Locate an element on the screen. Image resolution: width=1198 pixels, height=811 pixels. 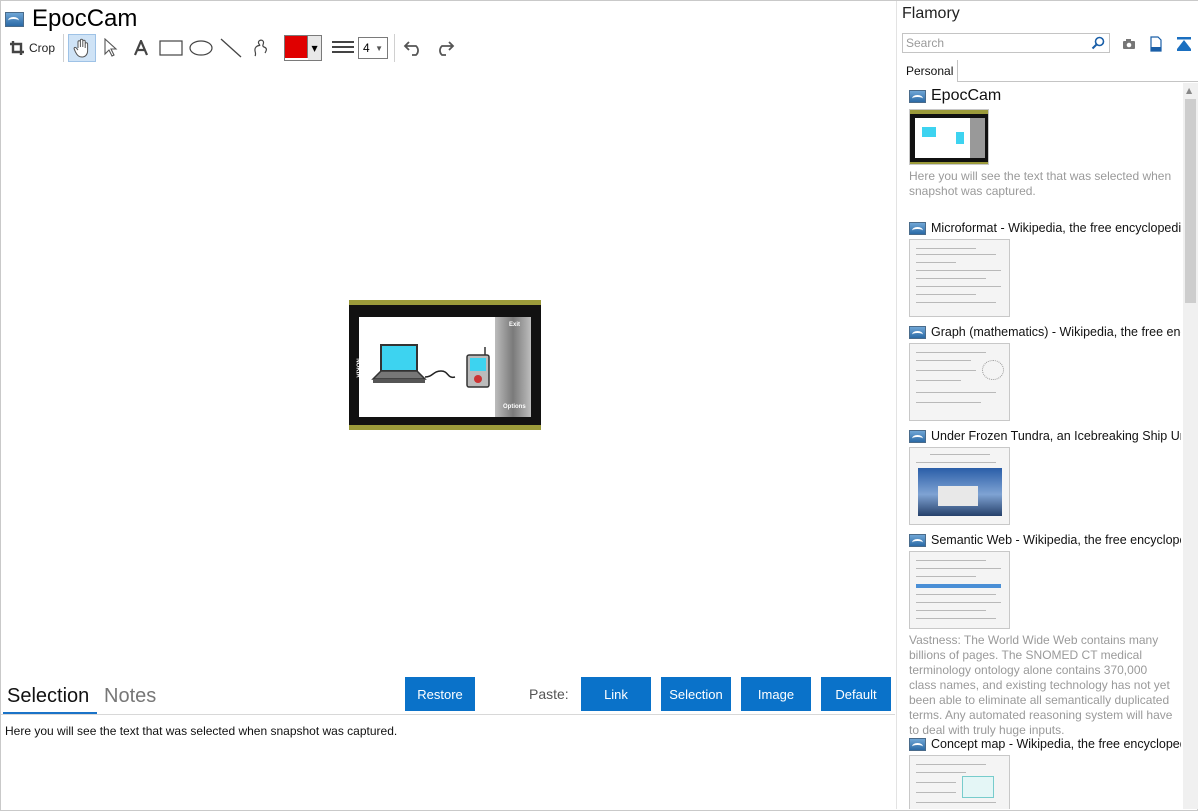
line-tool-button is located at coordinates (231, 48).